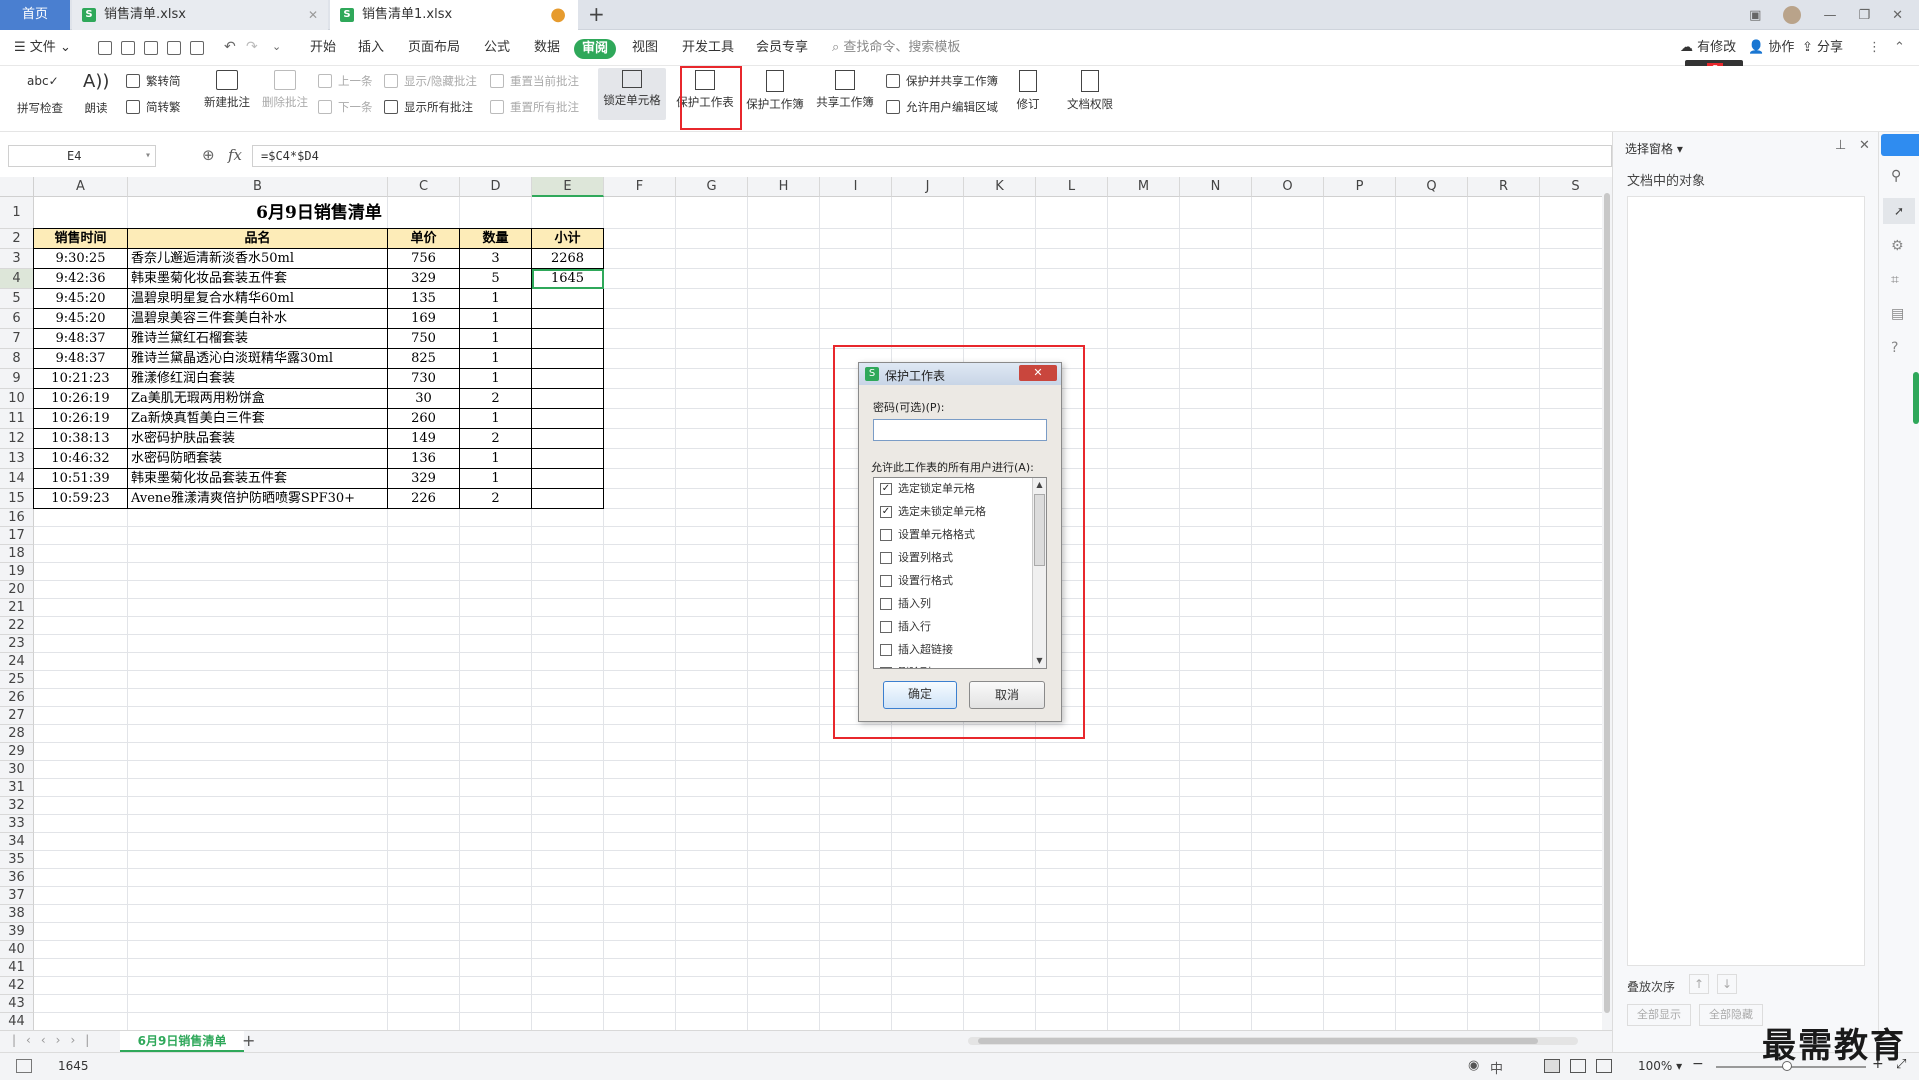  I want to click on settings-sliders-icon: ⚙, so click(1897, 246).